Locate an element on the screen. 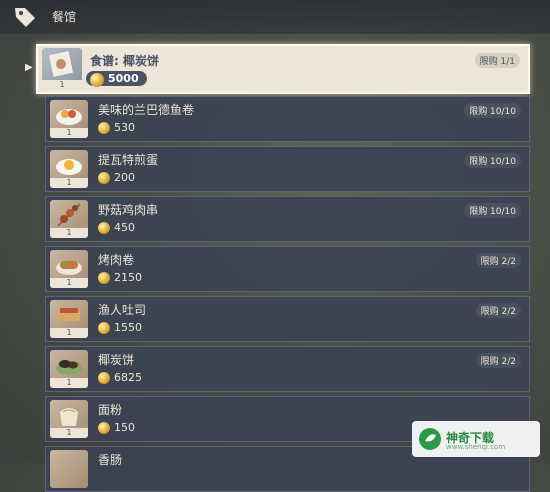  watermark-subtext: www.shenqi.com is located at coordinates (476, 447).